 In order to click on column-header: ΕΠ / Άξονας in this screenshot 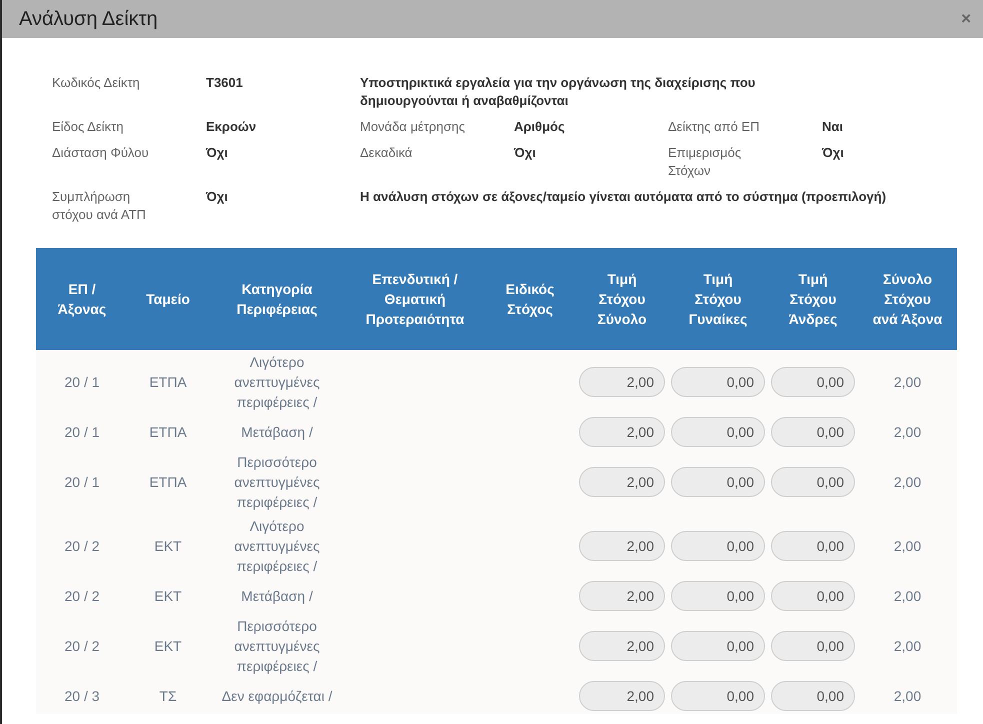, I will do `click(82, 299)`.